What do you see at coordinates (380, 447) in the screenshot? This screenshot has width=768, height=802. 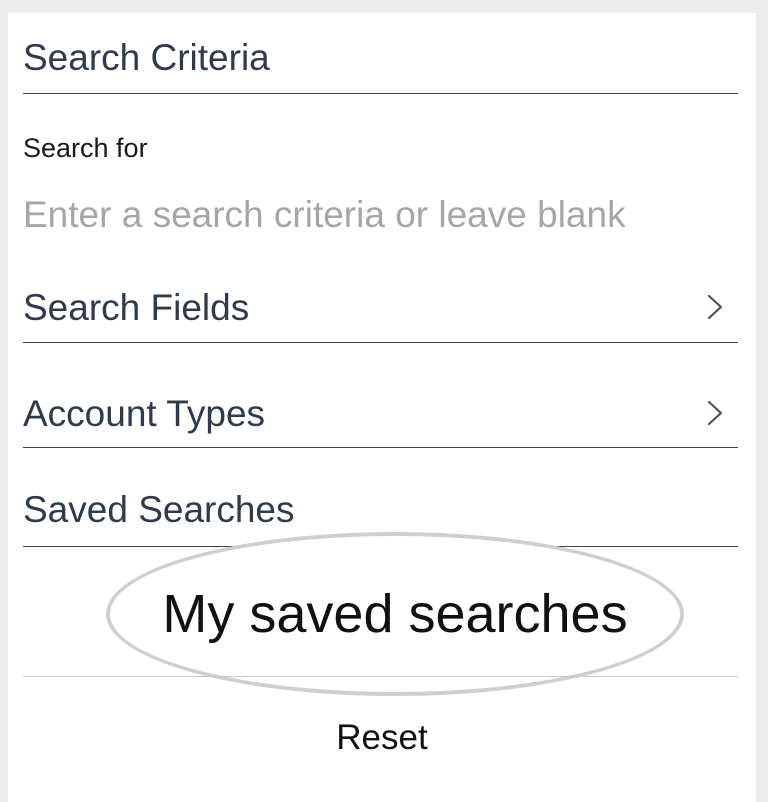 I see `account-types-divider` at bounding box center [380, 447].